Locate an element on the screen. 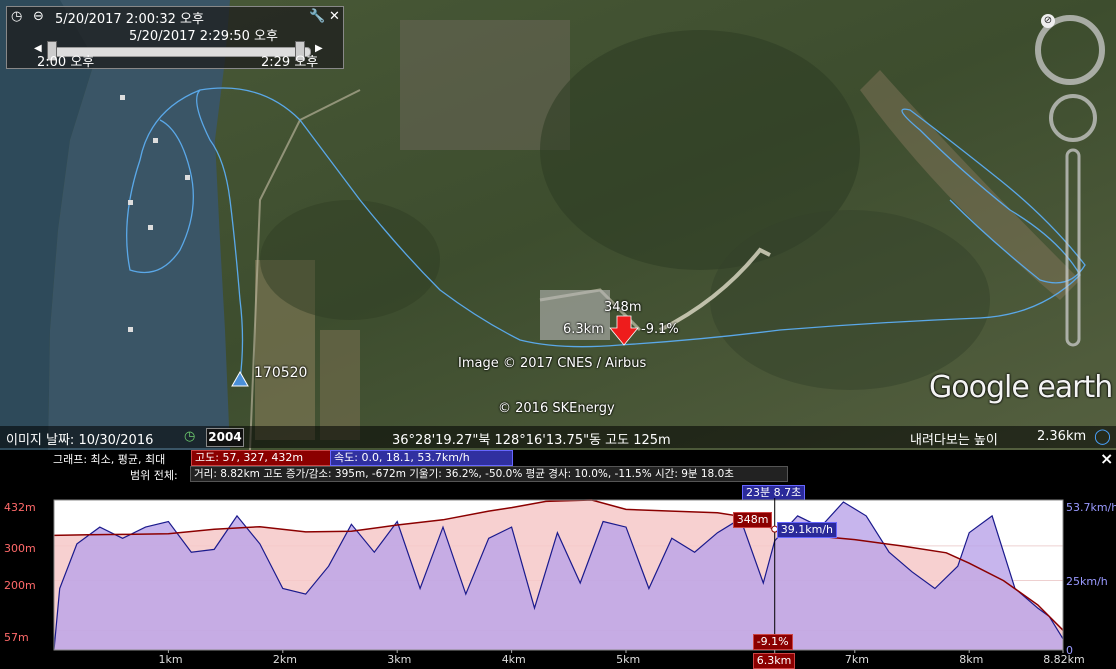 The width and height of the screenshot is (1116, 669). x-tick-label: 1km is located at coordinates (170, 659).